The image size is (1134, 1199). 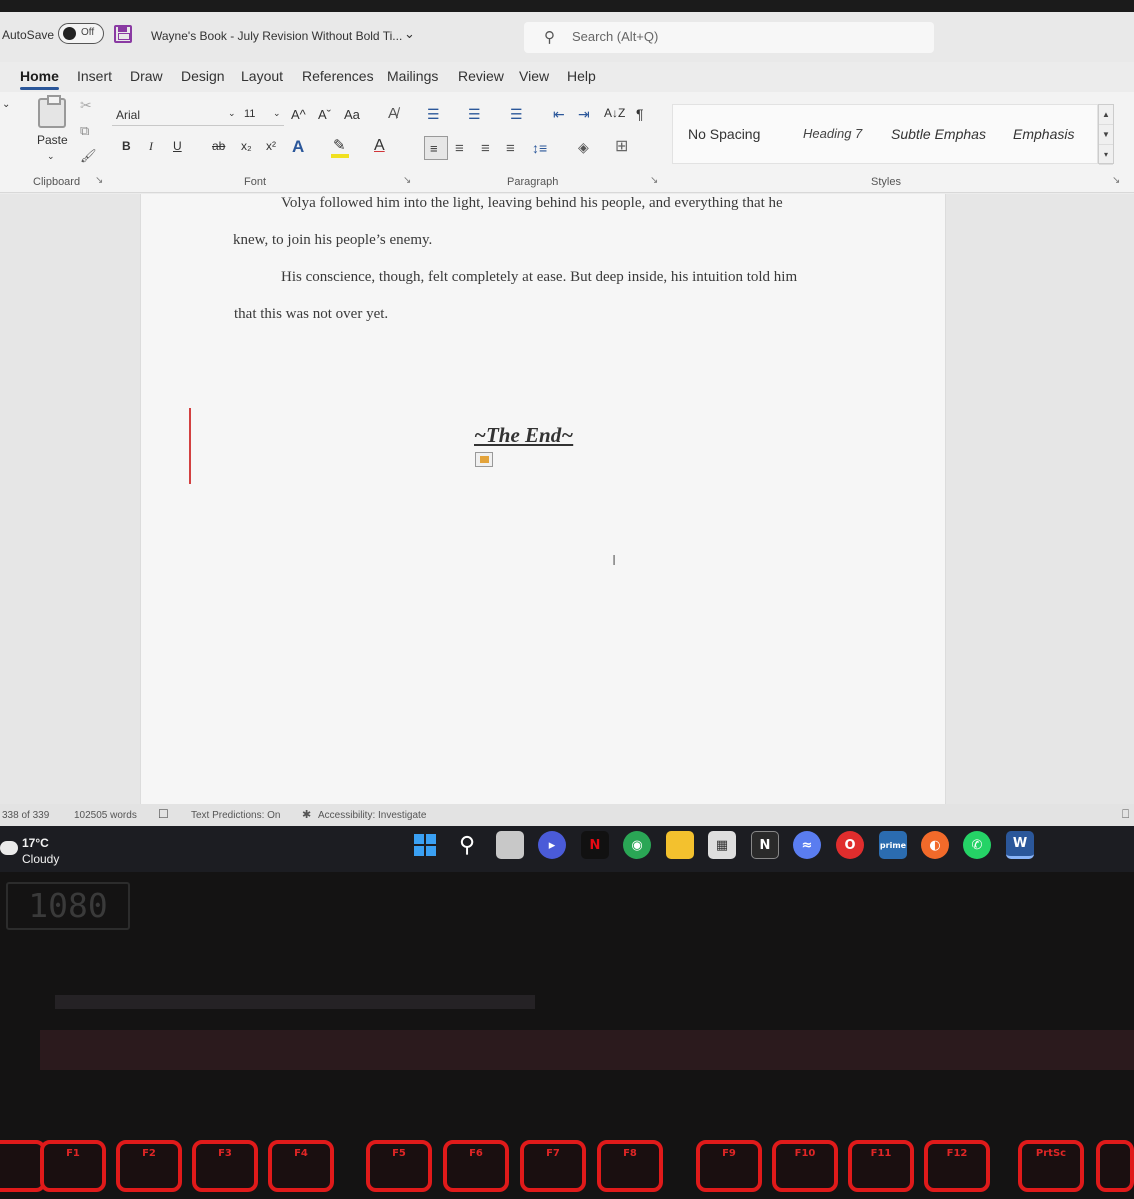 I want to click on key-f6: F6, so click(x=476, y=1166).